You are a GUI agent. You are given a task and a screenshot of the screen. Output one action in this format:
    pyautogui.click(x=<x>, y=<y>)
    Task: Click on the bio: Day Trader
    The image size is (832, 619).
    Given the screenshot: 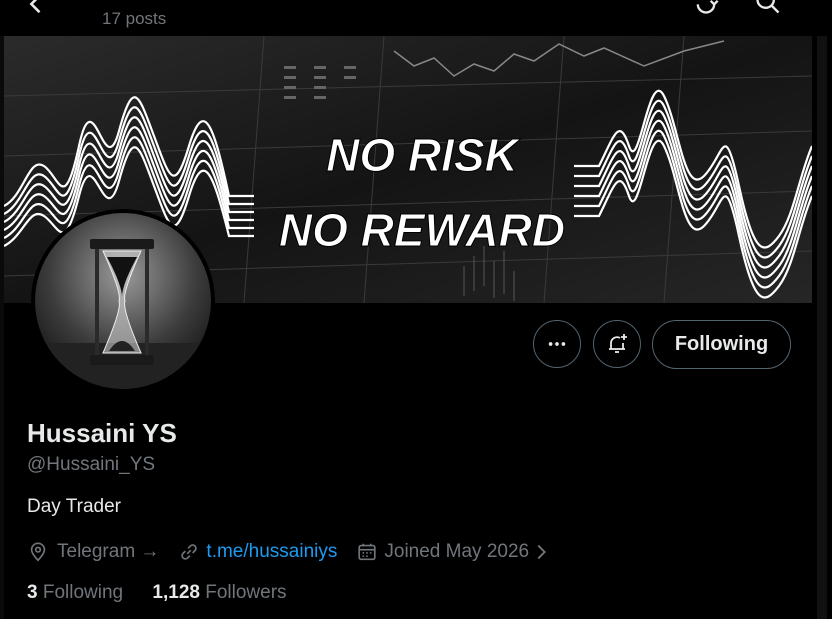 What is the action you would take?
    pyautogui.click(x=74, y=506)
    